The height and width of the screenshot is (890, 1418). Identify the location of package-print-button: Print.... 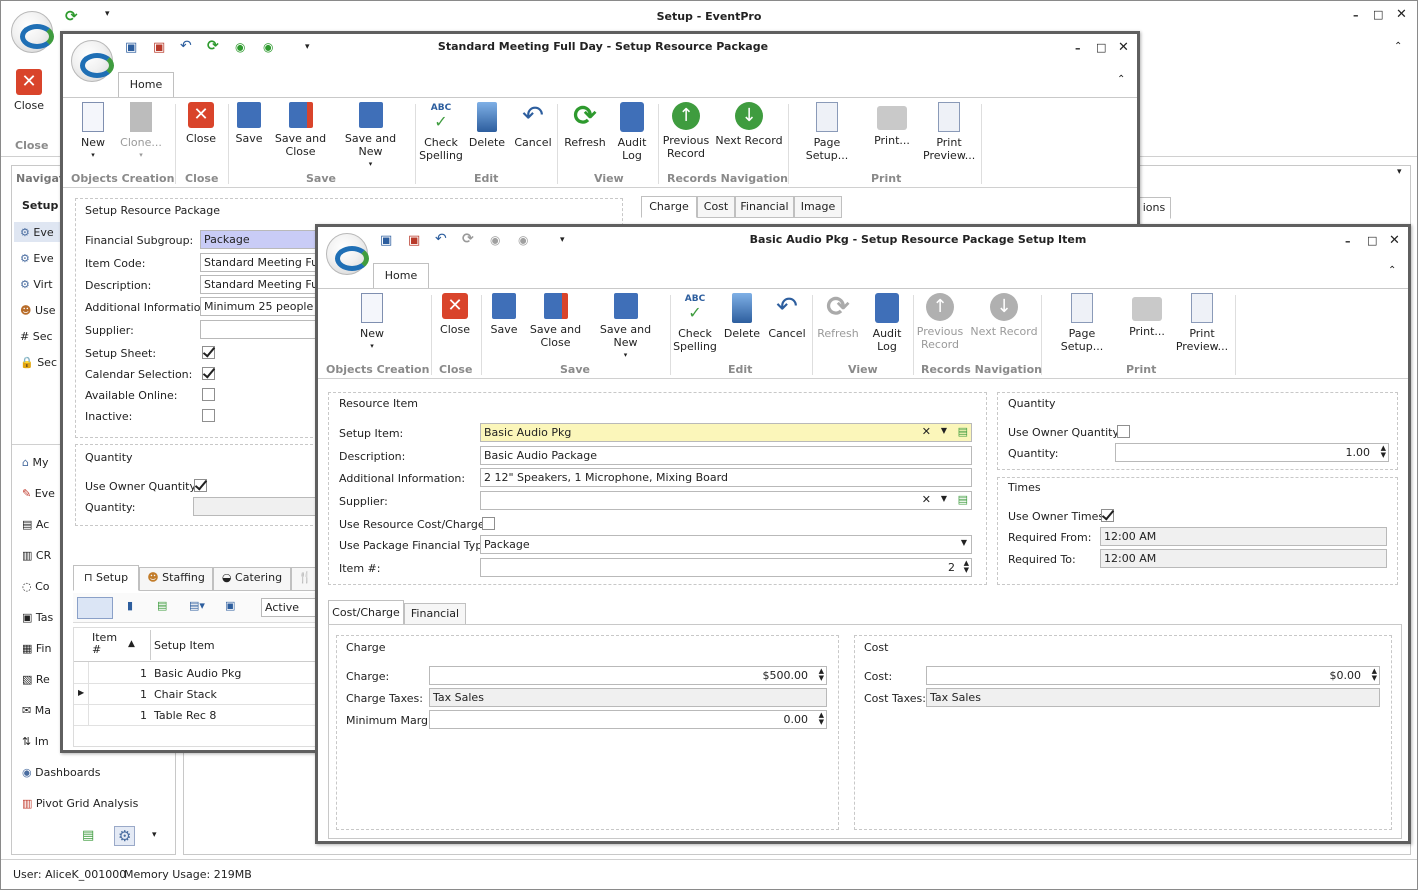
(892, 124).